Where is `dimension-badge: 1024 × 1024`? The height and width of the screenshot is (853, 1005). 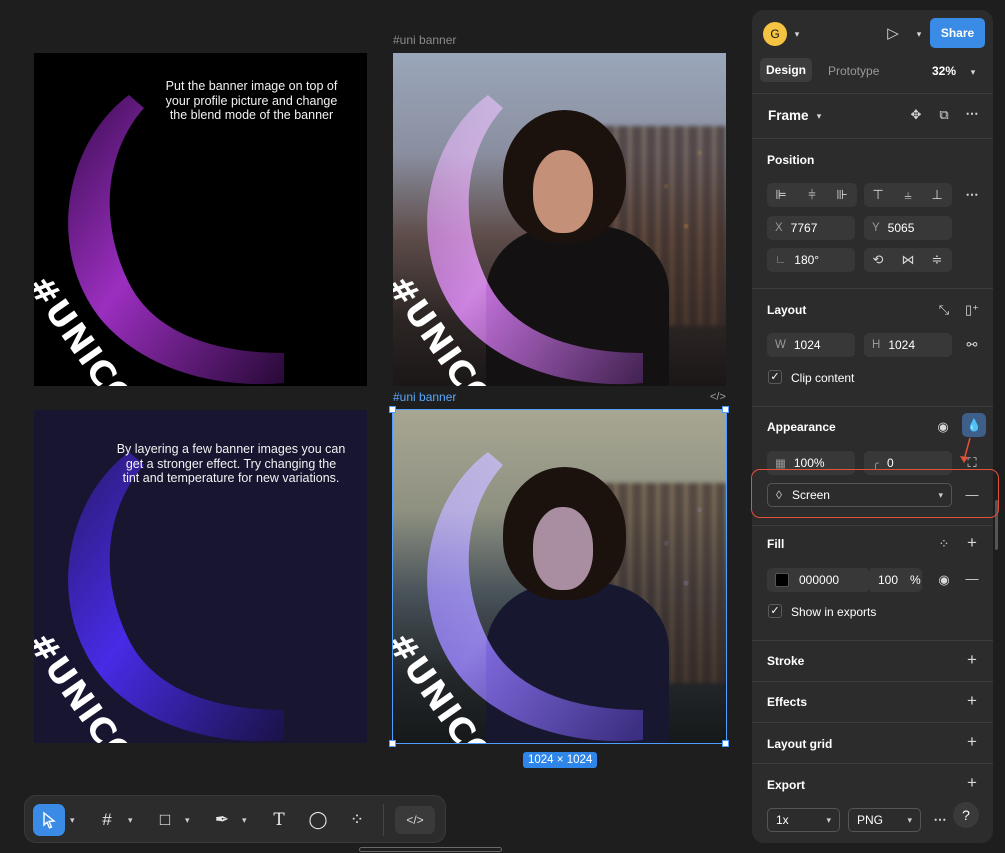 dimension-badge: 1024 × 1024 is located at coordinates (560, 760).